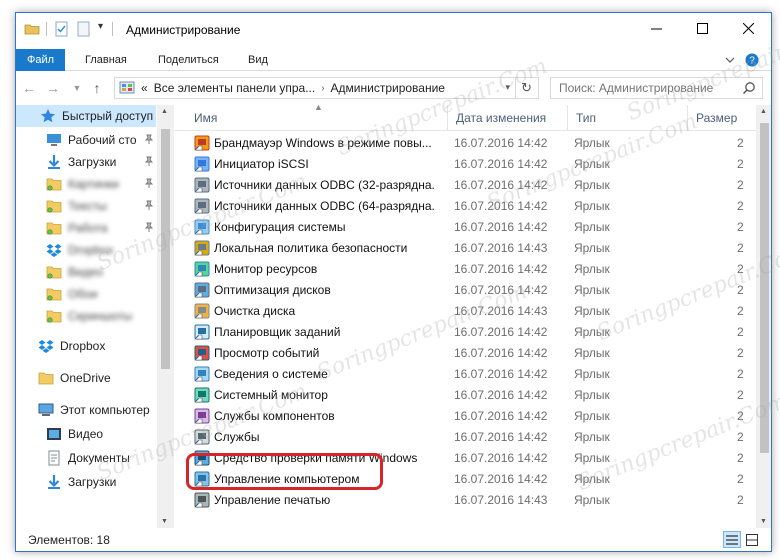  Describe the element at coordinates (144, 88) in the screenshot. I see `breadcrumb-prefix: «` at that location.